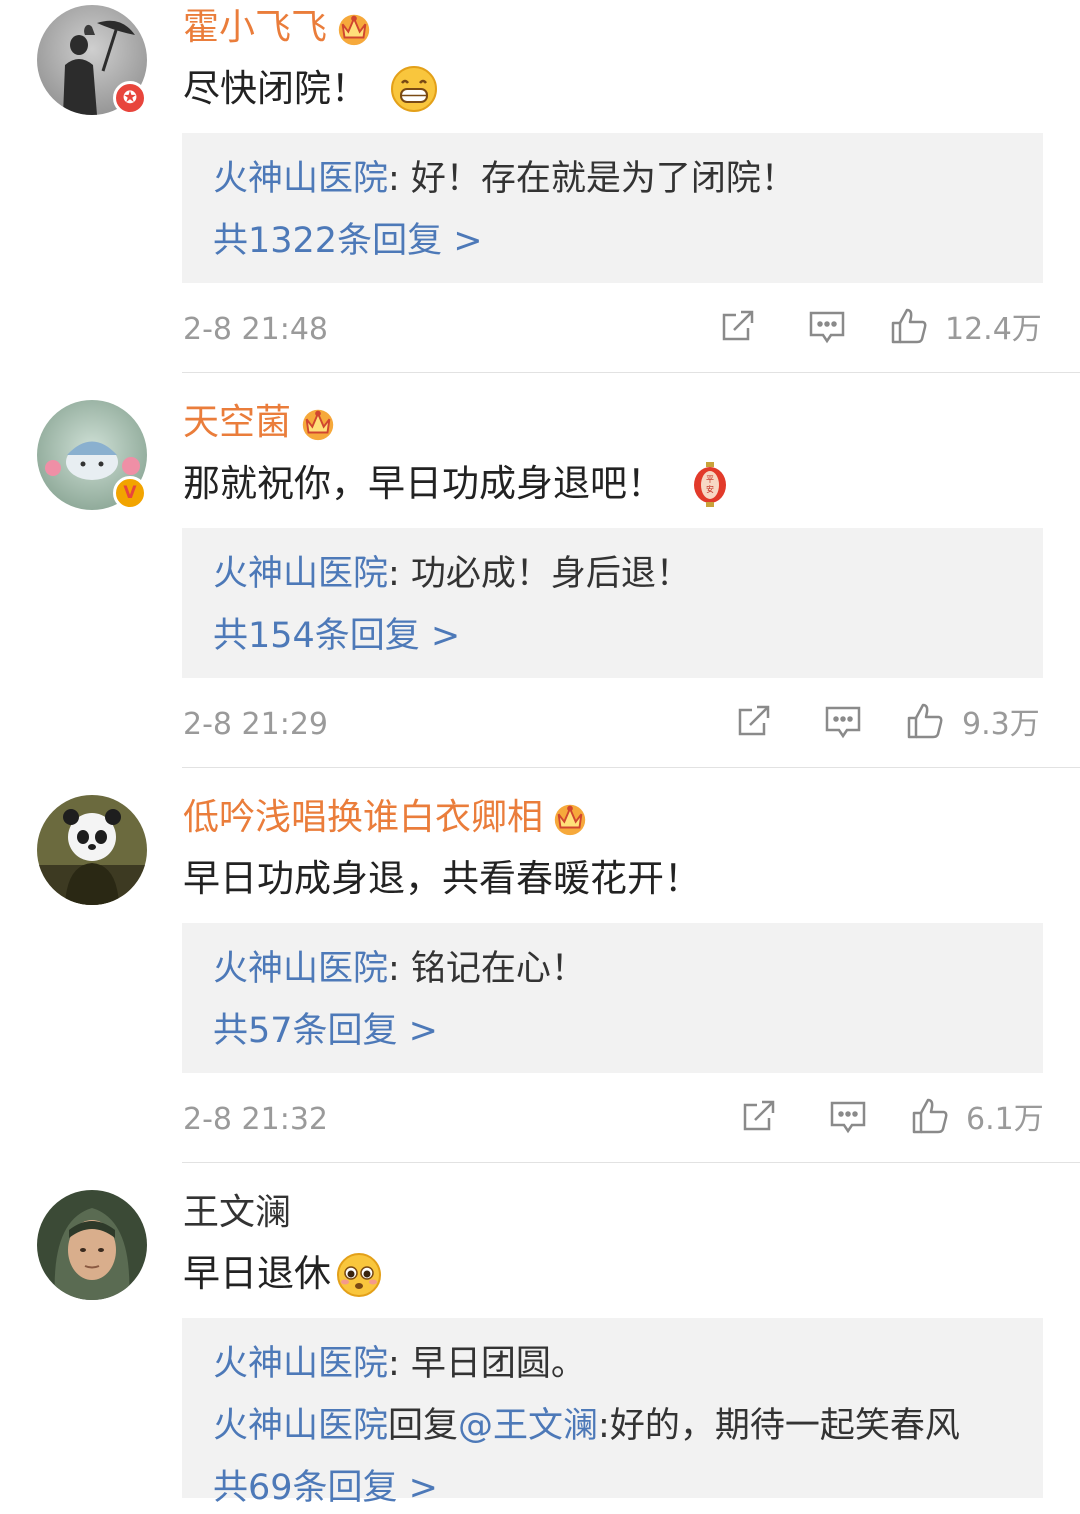 Image resolution: width=1080 pixels, height=1514 pixels. Describe the element at coordinates (255, 724) in the screenshot. I see `timestamp: 2-8 21:29` at that location.